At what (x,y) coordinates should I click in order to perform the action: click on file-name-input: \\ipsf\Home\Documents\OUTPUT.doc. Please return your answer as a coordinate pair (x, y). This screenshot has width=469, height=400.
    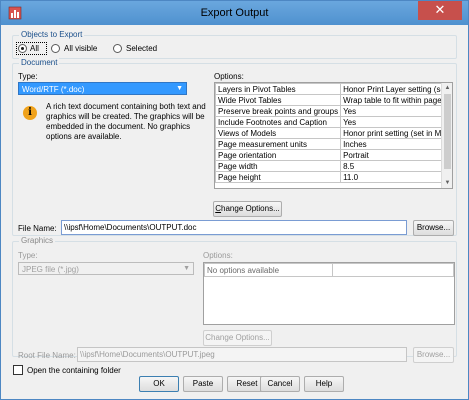
    Looking at the image, I should click on (234, 227).